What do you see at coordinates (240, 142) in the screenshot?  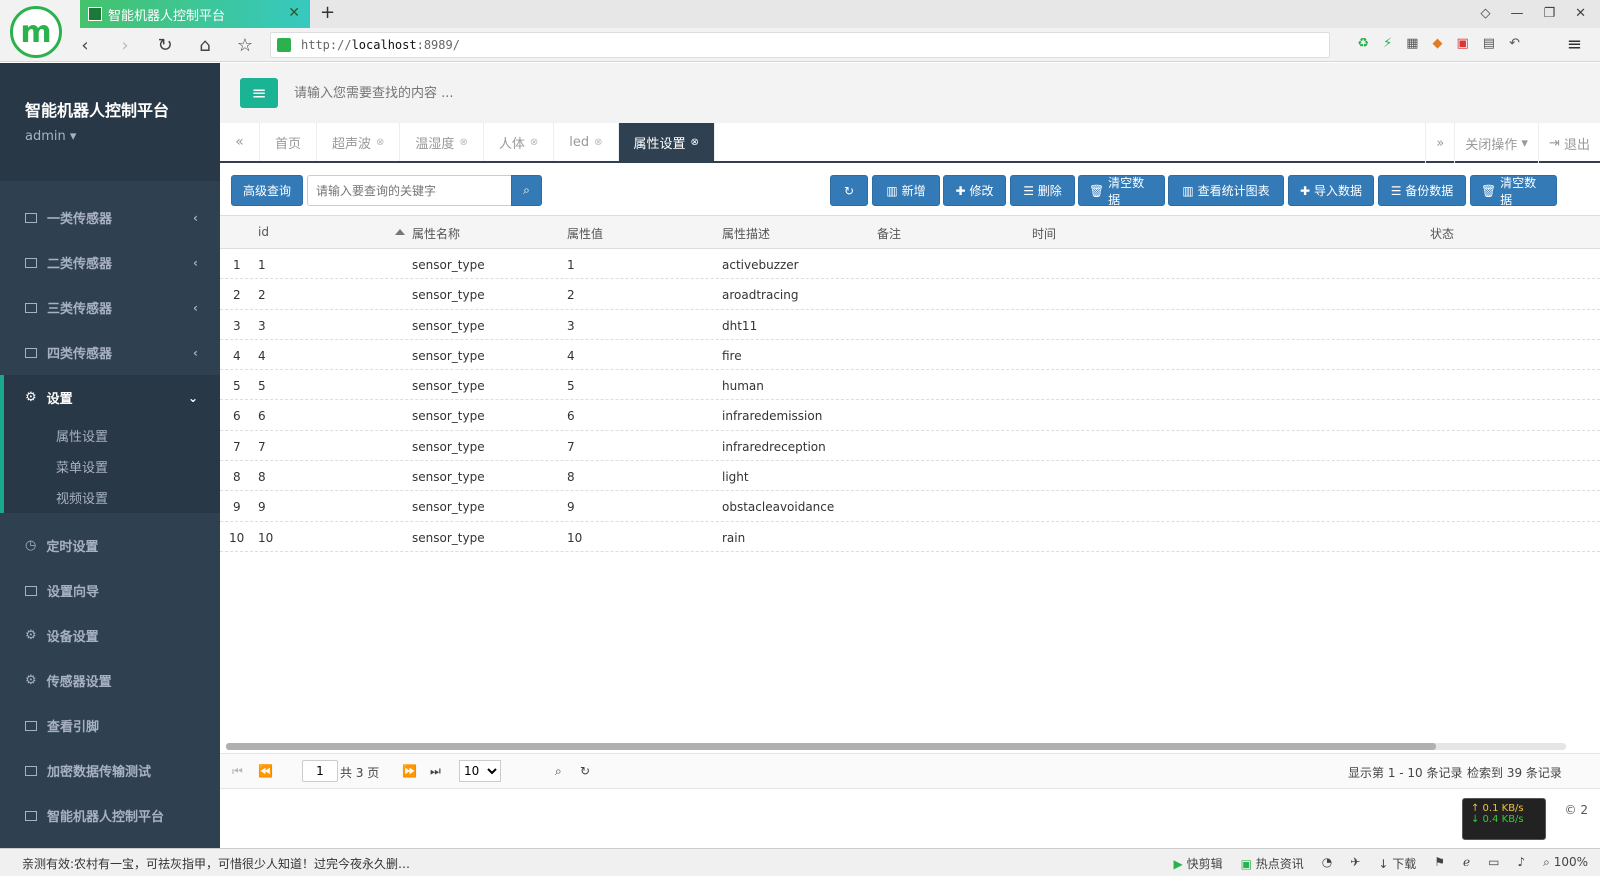 I see `tabs-scroll-left-icon: «` at bounding box center [240, 142].